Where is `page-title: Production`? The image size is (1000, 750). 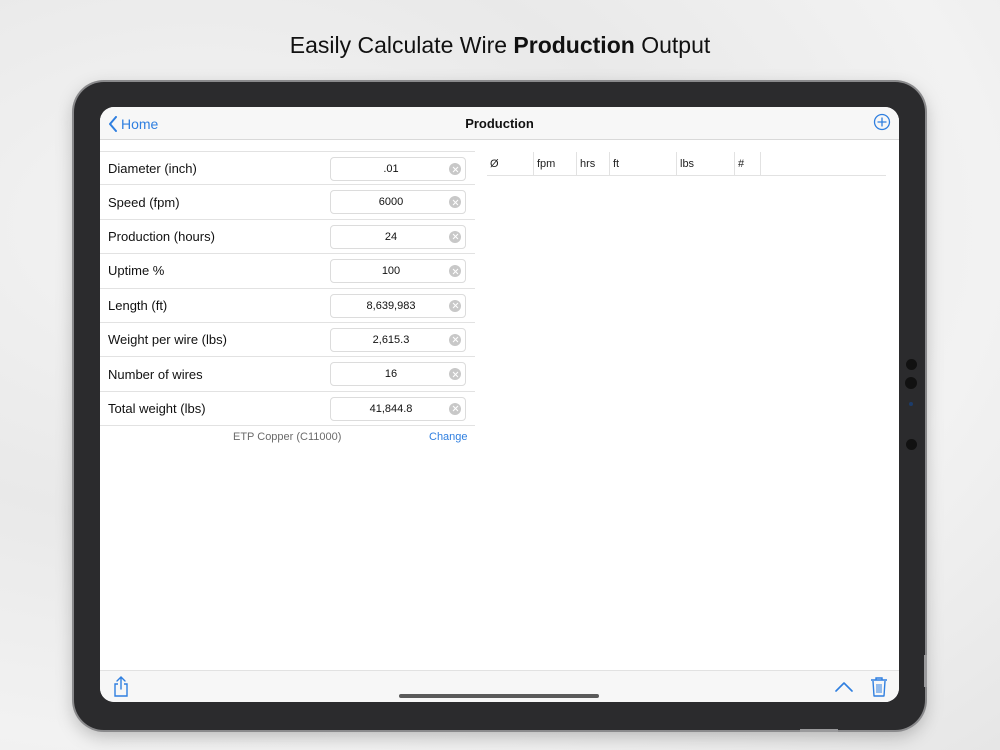 page-title: Production is located at coordinates (499, 123).